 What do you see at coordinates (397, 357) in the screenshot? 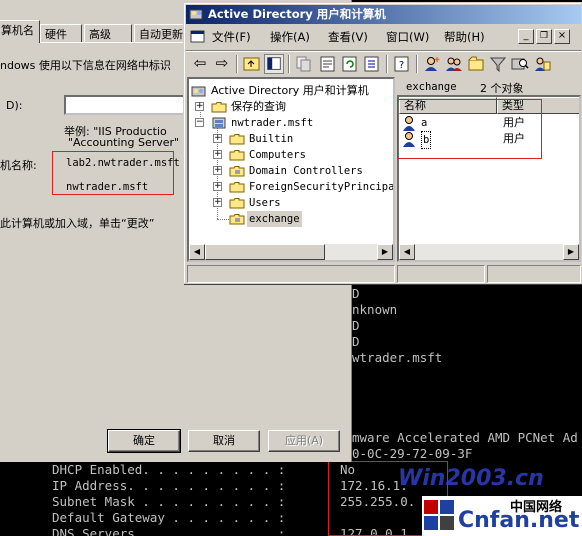
I see `console-line: wtrader.msft` at bounding box center [397, 357].